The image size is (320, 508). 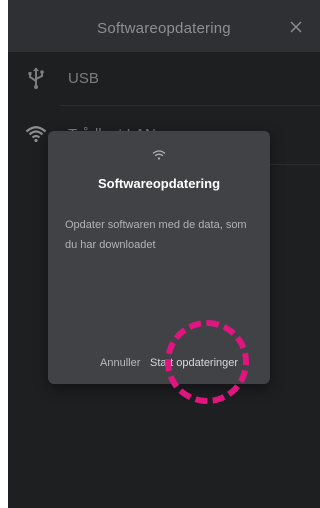 I want to click on wifi-icon, so click(x=159, y=159).